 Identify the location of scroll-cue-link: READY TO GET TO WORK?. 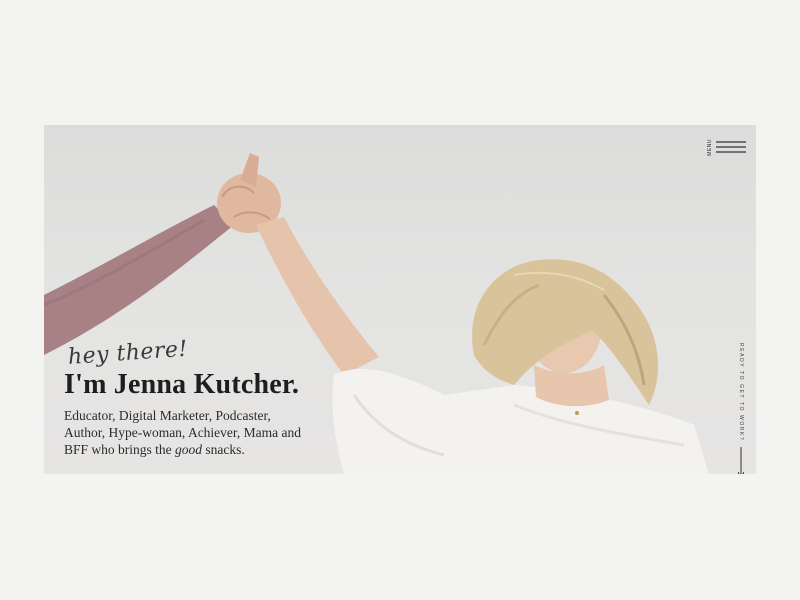
(741, 408).